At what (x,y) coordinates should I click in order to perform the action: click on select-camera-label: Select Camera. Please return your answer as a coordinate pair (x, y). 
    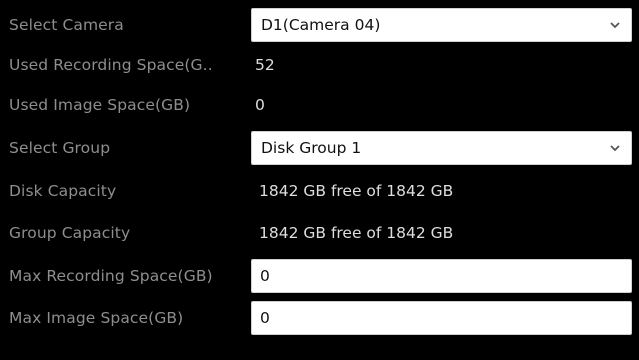
    Looking at the image, I should click on (66, 25).